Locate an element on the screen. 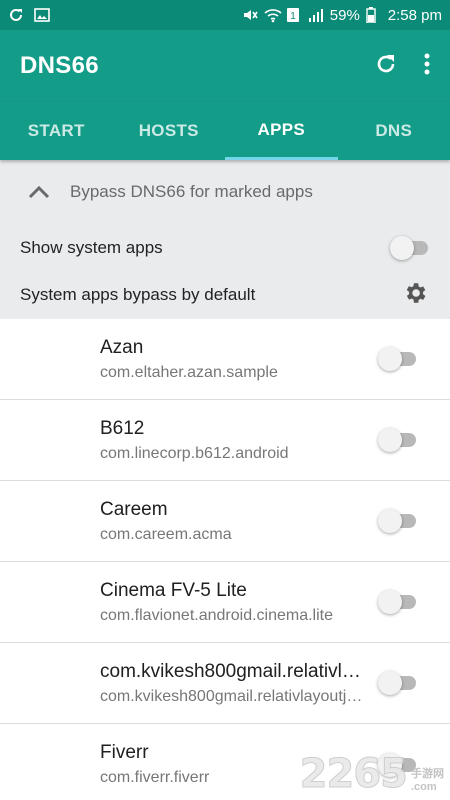 Image resolution: width=450 pixels, height=800 pixels. watermark-logo: 2265 手游网 .com is located at coordinates (371, 774).